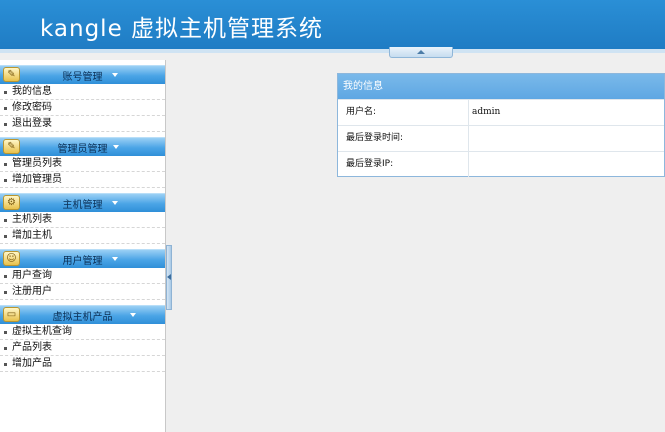  I want to click on chevron-left-icon, so click(169, 277).